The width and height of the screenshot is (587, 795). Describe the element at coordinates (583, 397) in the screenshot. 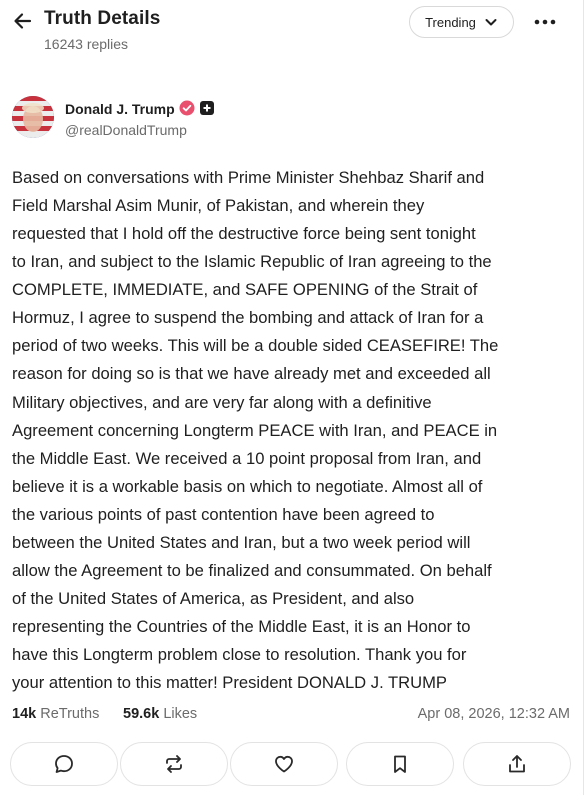

I see `scrollbar-track` at that location.